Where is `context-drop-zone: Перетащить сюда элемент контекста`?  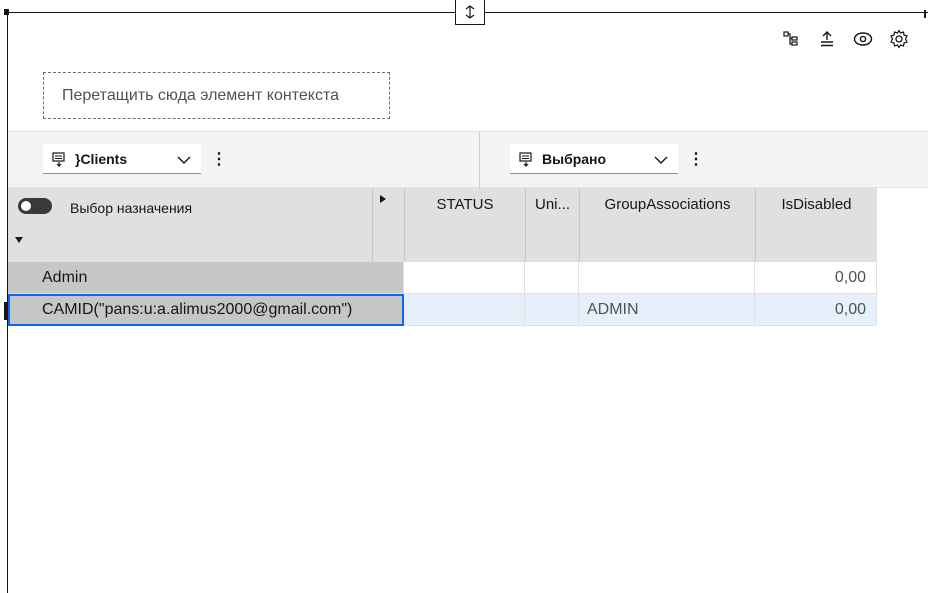
context-drop-zone: Перетащить сюда элемент контекста is located at coordinates (216, 95).